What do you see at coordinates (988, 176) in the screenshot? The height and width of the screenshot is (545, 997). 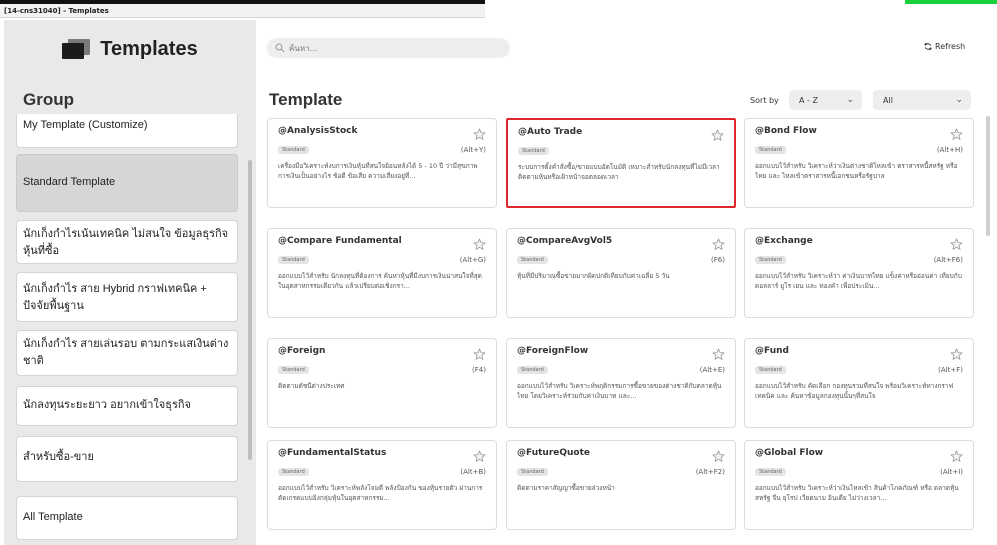 I see `template-grid-scrollbar` at bounding box center [988, 176].